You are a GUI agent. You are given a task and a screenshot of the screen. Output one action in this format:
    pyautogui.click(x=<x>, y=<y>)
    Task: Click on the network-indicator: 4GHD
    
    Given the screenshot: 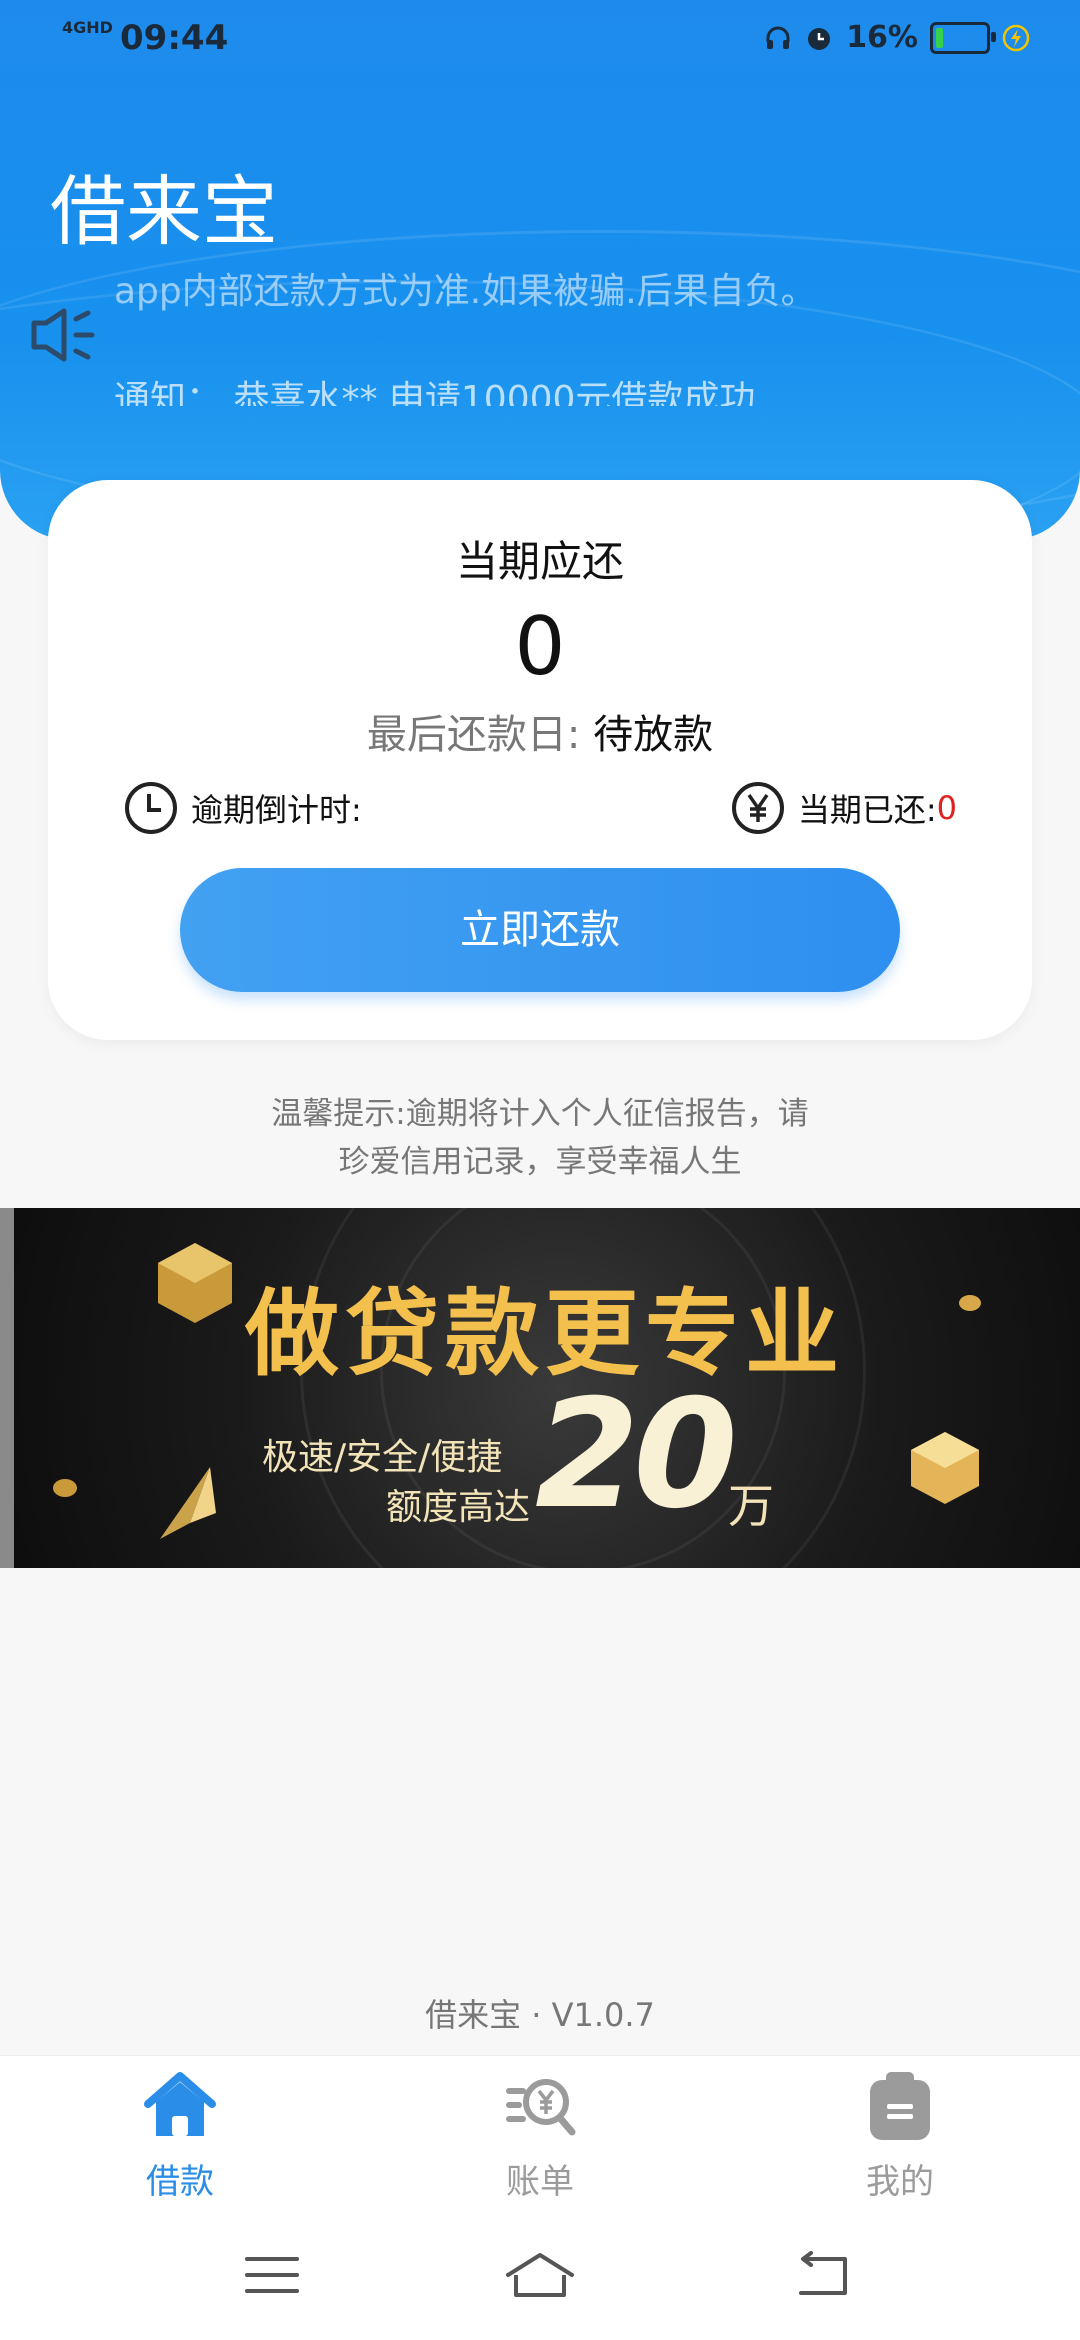 What is the action you would take?
    pyautogui.click(x=87, y=27)
    